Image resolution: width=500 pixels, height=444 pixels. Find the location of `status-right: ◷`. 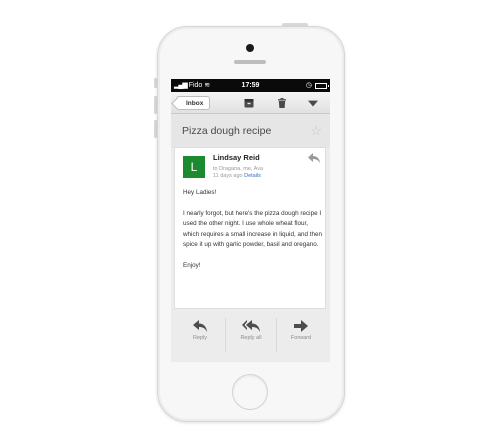

status-right: ◷ is located at coordinates (317, 85).